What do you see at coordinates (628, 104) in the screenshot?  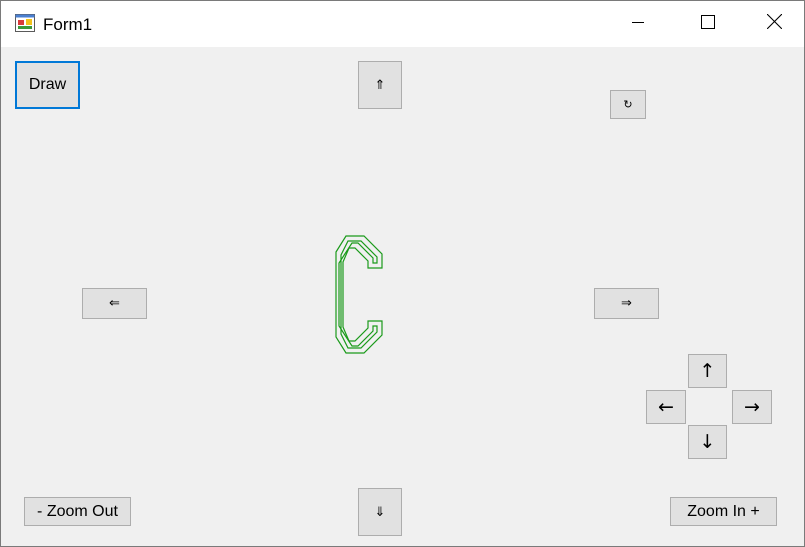 I see `rotate-button: ↻` at bounding box center [628, 104].